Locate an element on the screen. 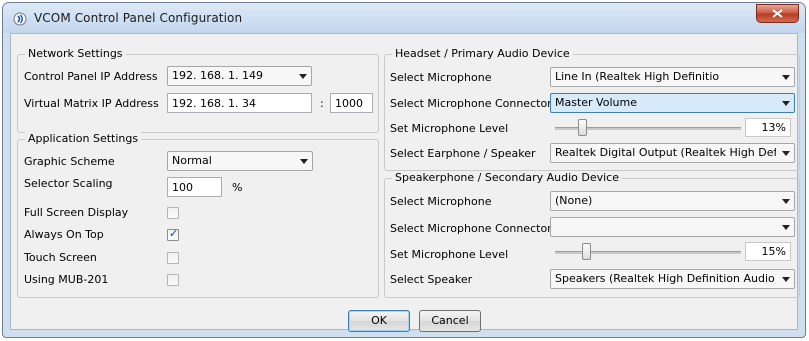 The height and width of the screenshot is (341, 809). vcom-app-icon is located at coordinates (20, 19).